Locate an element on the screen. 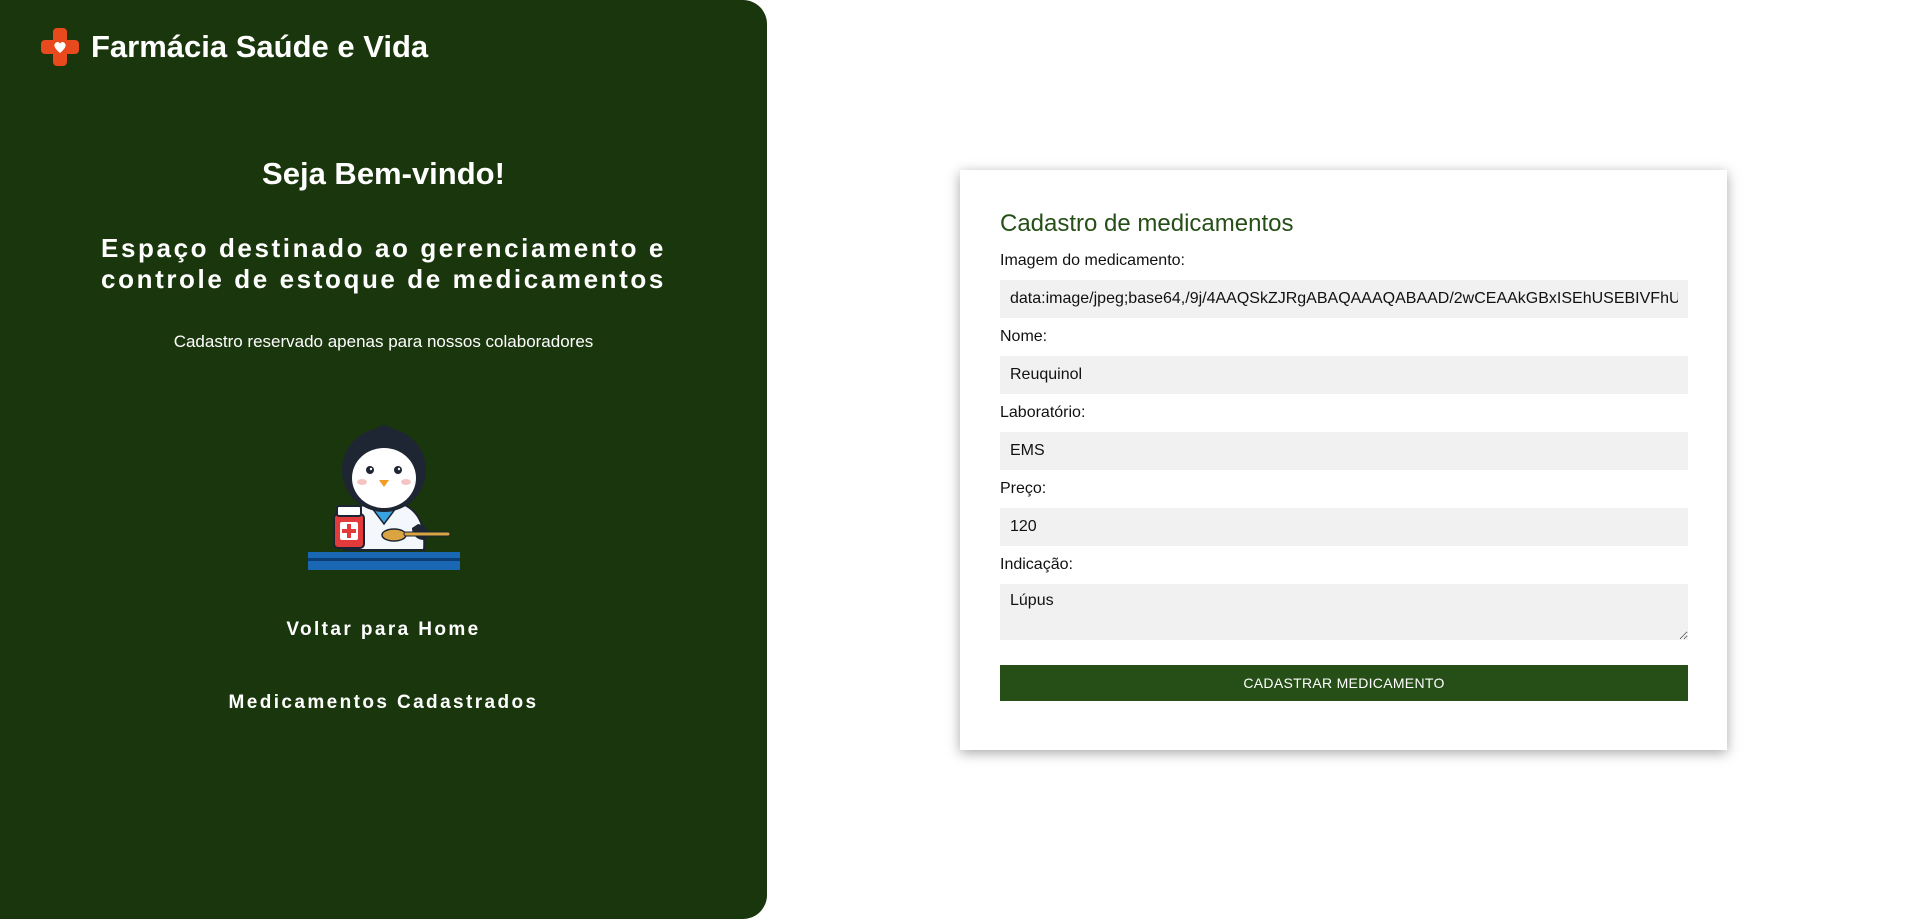 The height and width of the screenshot is (919, 1920). brand-name: Farmácia Saúde e Vida is located at coordinates (260, 46).